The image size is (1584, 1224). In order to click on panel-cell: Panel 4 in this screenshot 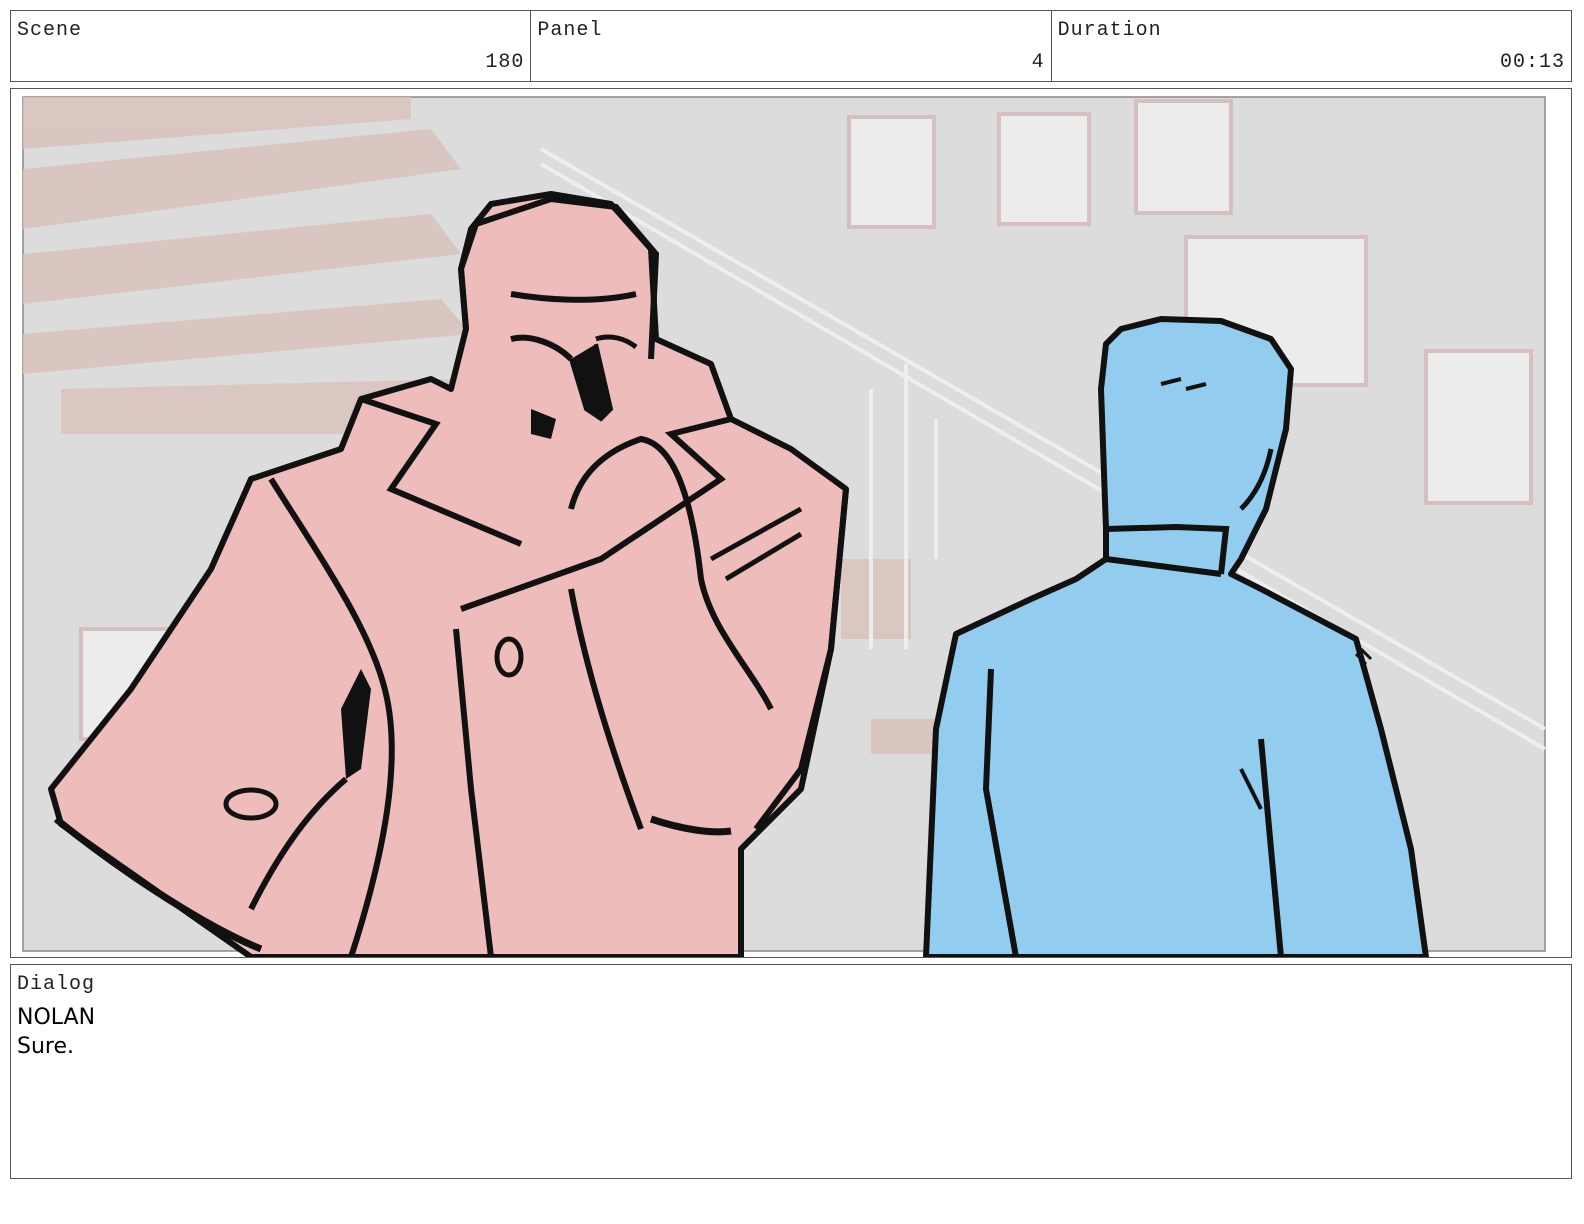, I will do `click(791, 46)`.